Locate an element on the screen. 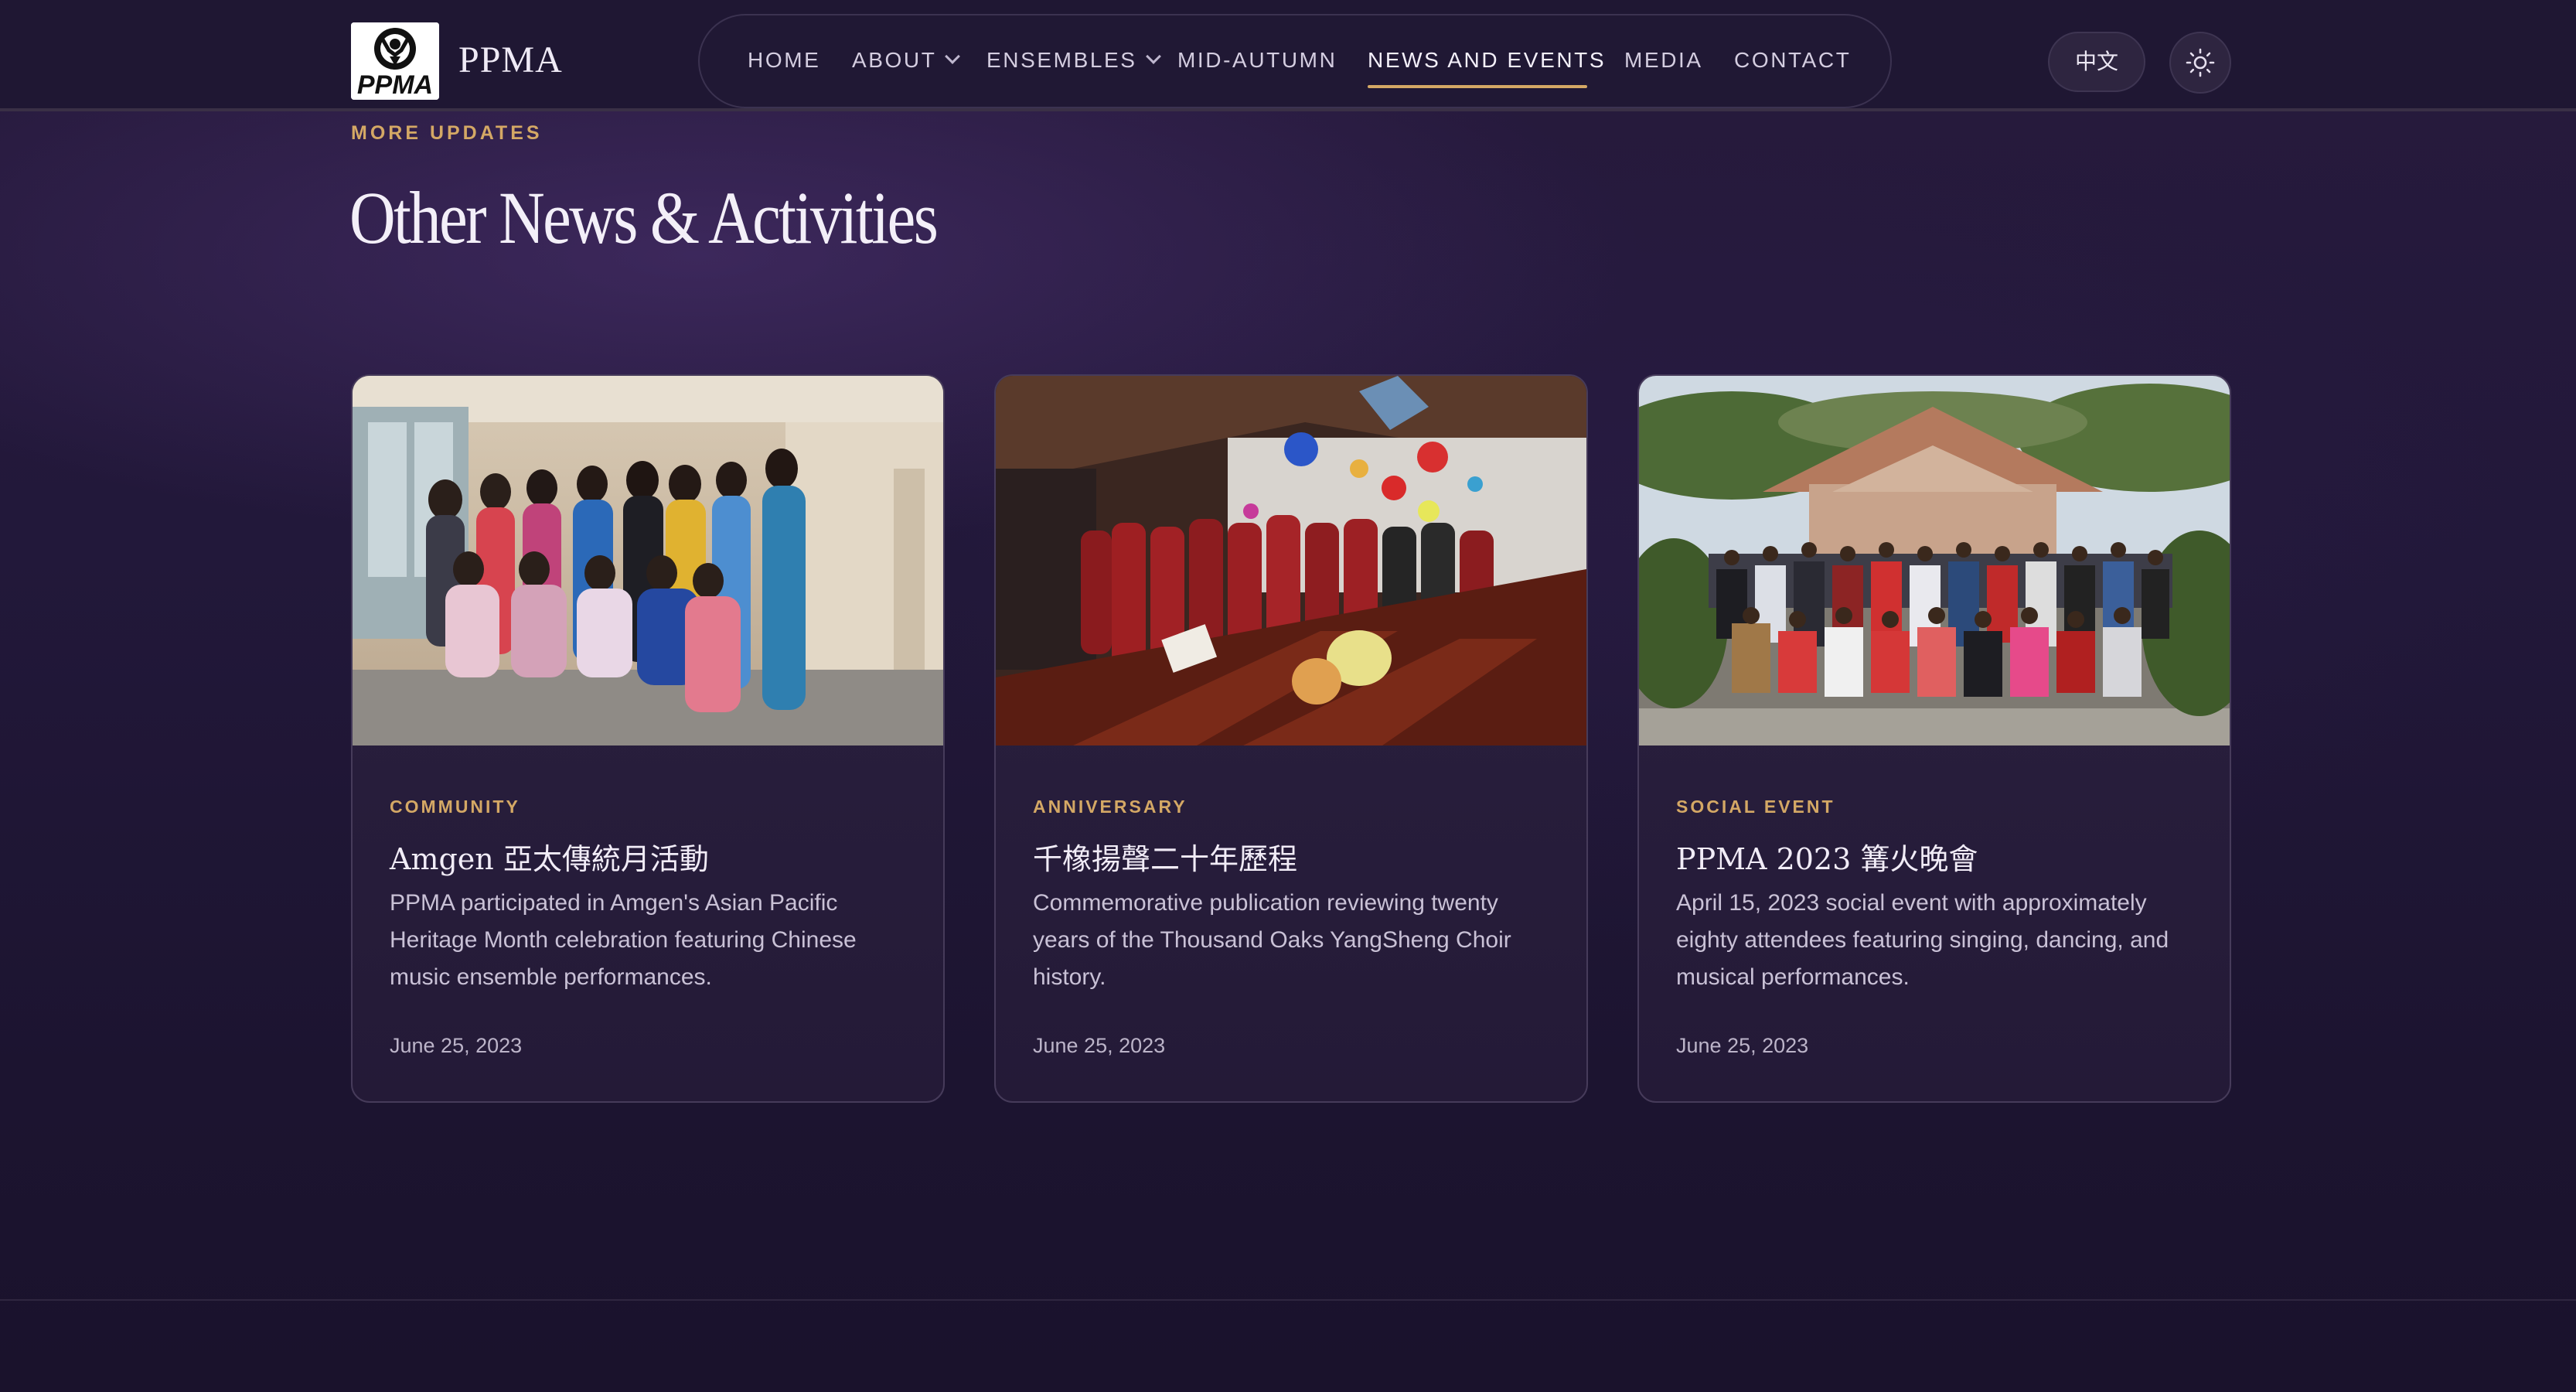  sun-icon is located at coordinates (2200, 62).